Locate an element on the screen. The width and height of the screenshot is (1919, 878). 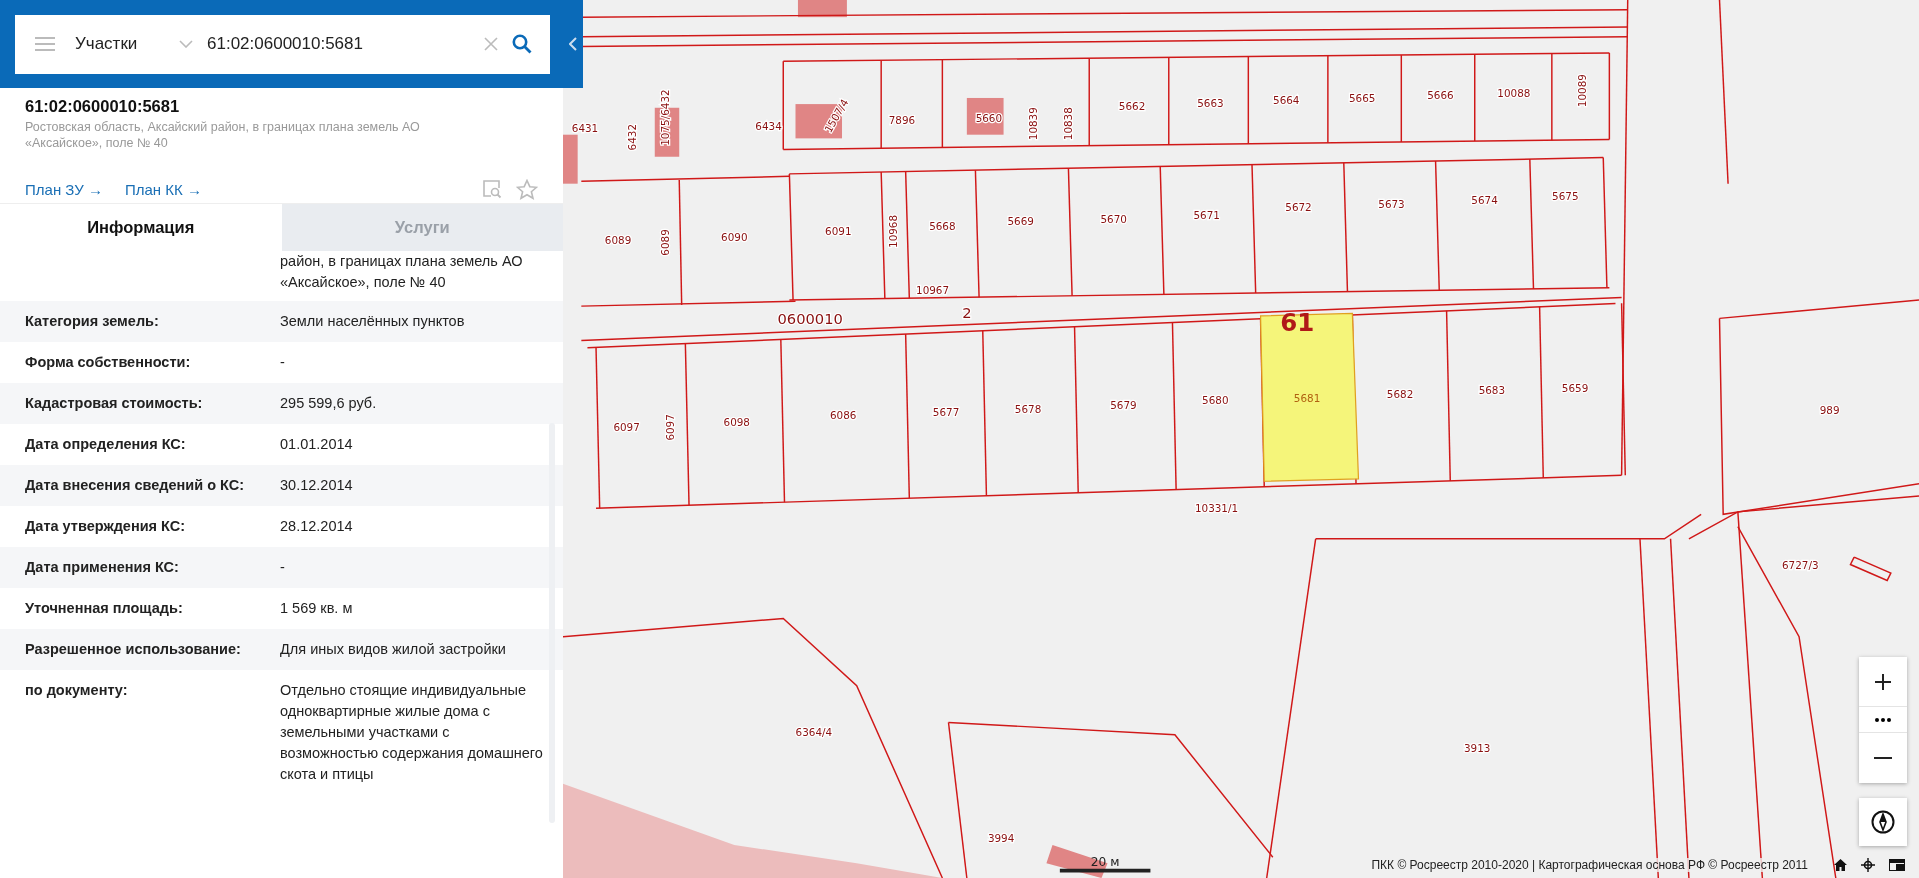
parcel-address: Ростовская область, Аксайский район, в границах плана земель АО «Аксайское», поле № 40 is located at coordinates (223, 136).